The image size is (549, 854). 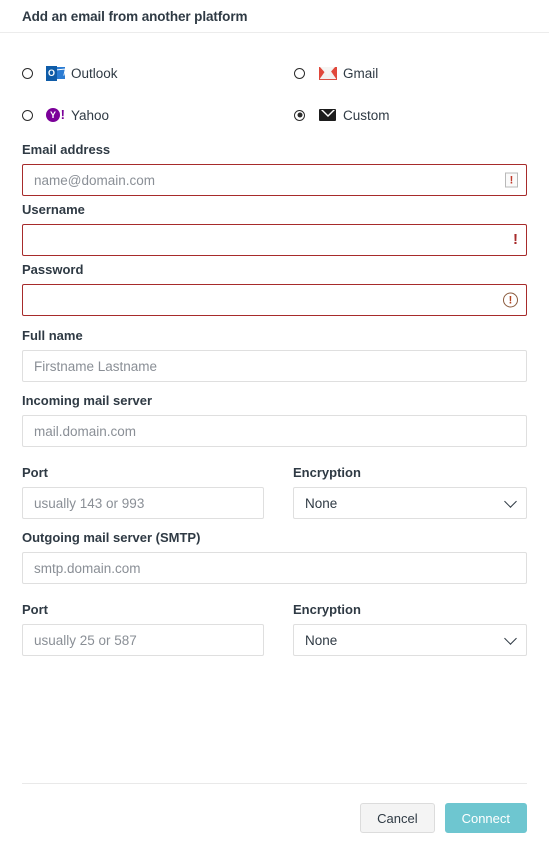 What do you see at coordinates (321, 503) in the screenshot?
I see `incoming-encryption-value: None` at bounding box center [321, 503].